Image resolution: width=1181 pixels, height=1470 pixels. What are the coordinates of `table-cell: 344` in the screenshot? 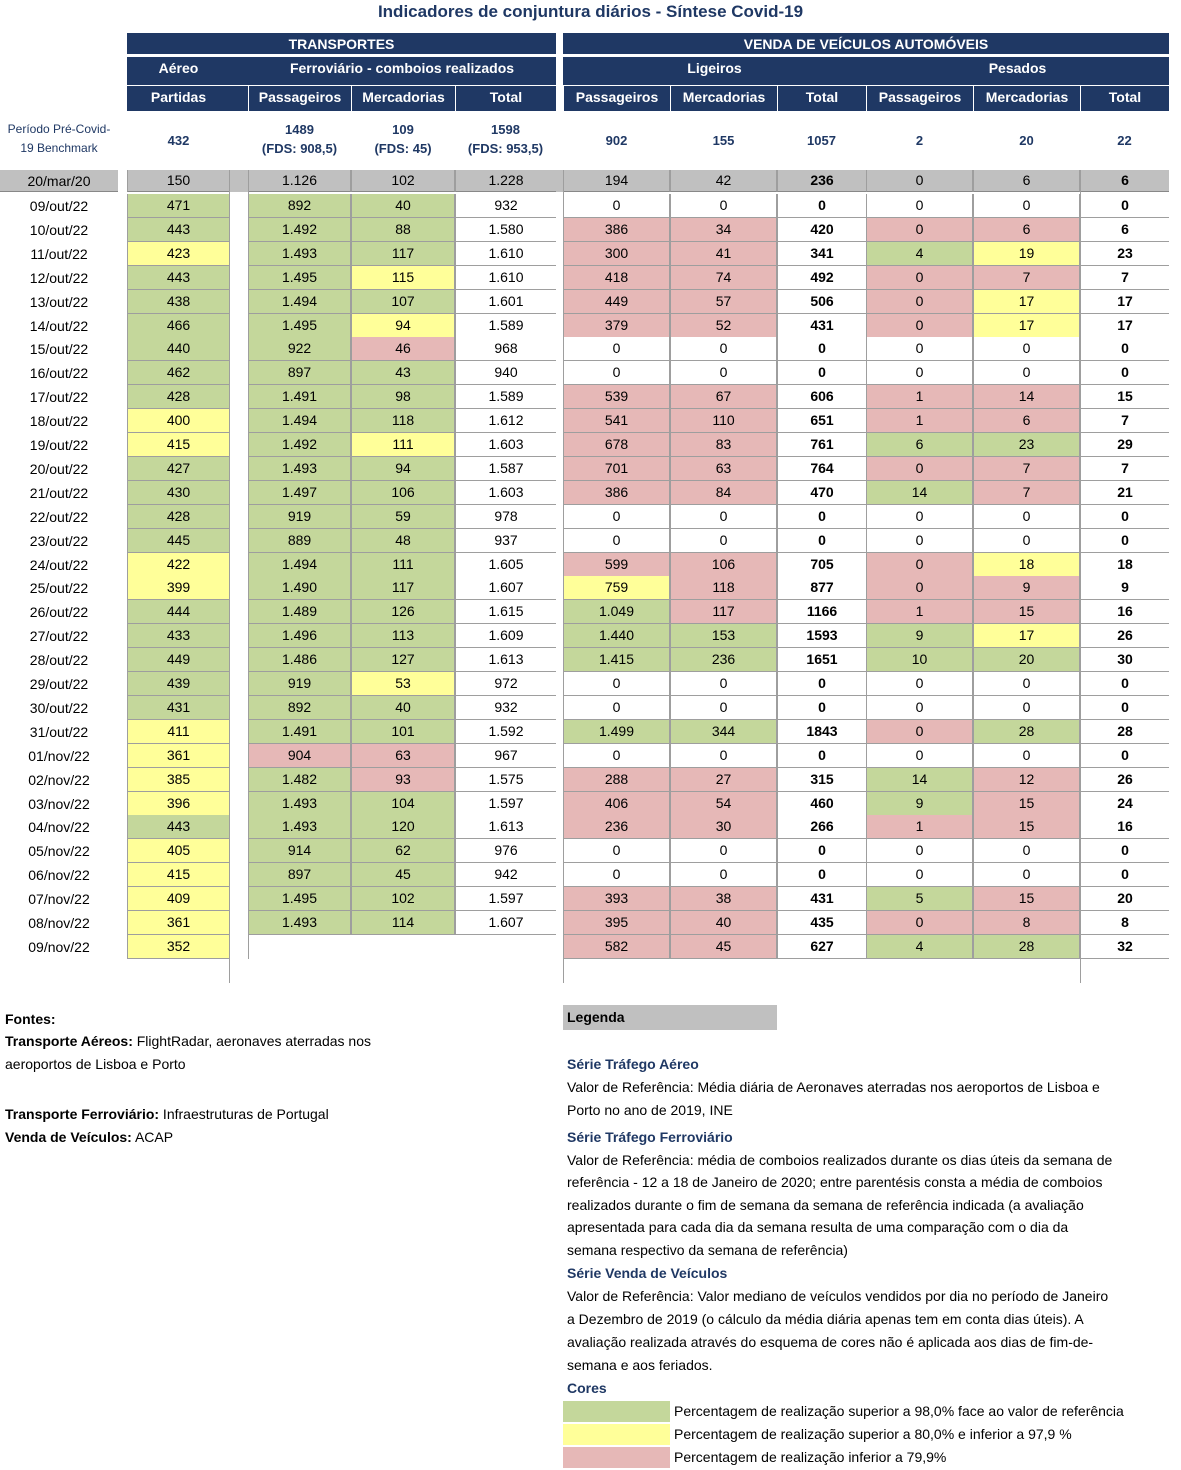 It's located at (723, 732).